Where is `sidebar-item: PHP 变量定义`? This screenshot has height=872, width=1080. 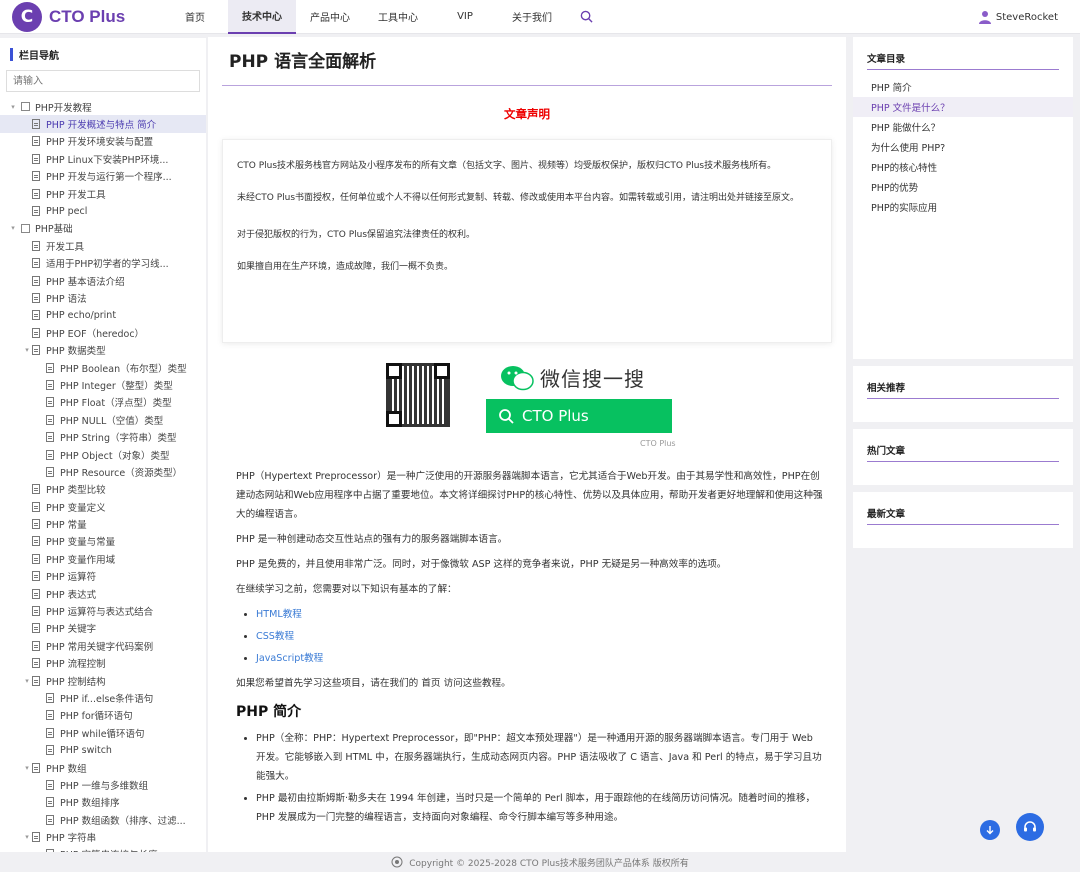 sidebar-item: PHP 变量定义 is located at coordinates (103, 506).